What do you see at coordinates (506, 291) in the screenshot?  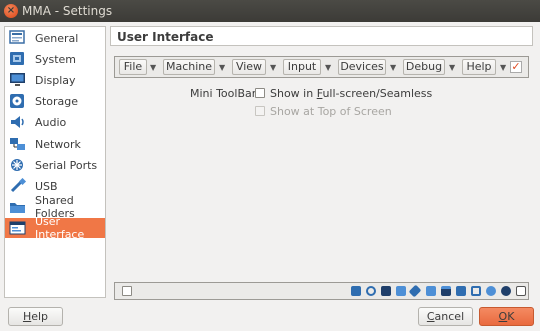 I see `keyboard-capture-icon` at bounding box center [506, 291].